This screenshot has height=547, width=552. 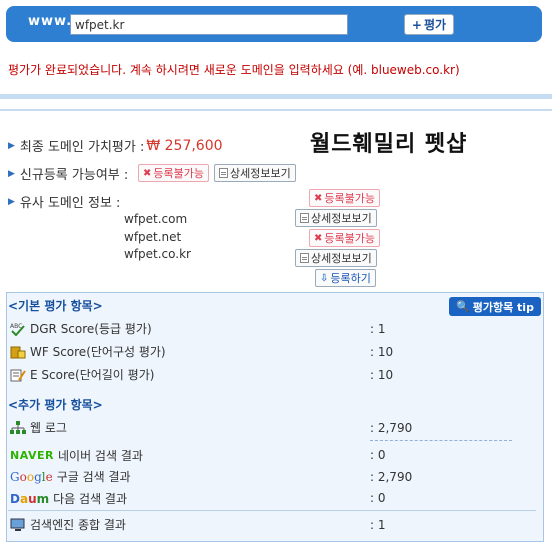 I want to click on plus-icon: +, so click(x=416, y=24).